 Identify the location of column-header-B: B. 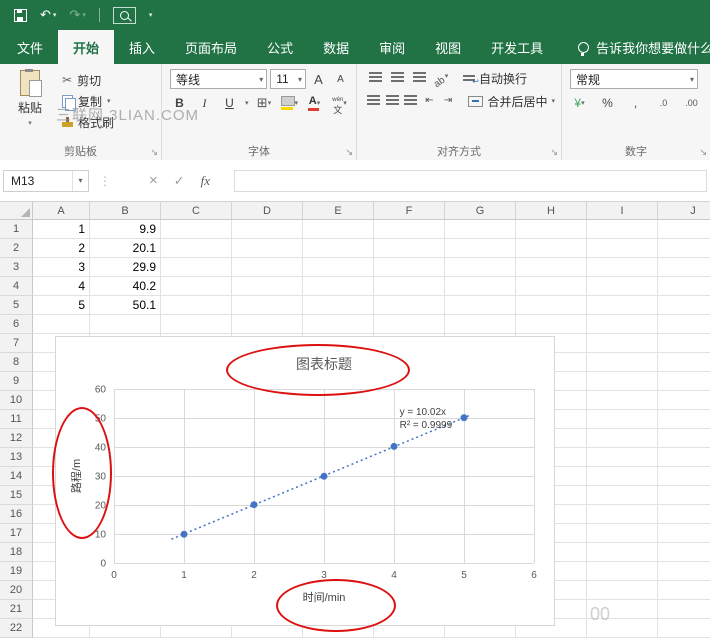
(125, 211).